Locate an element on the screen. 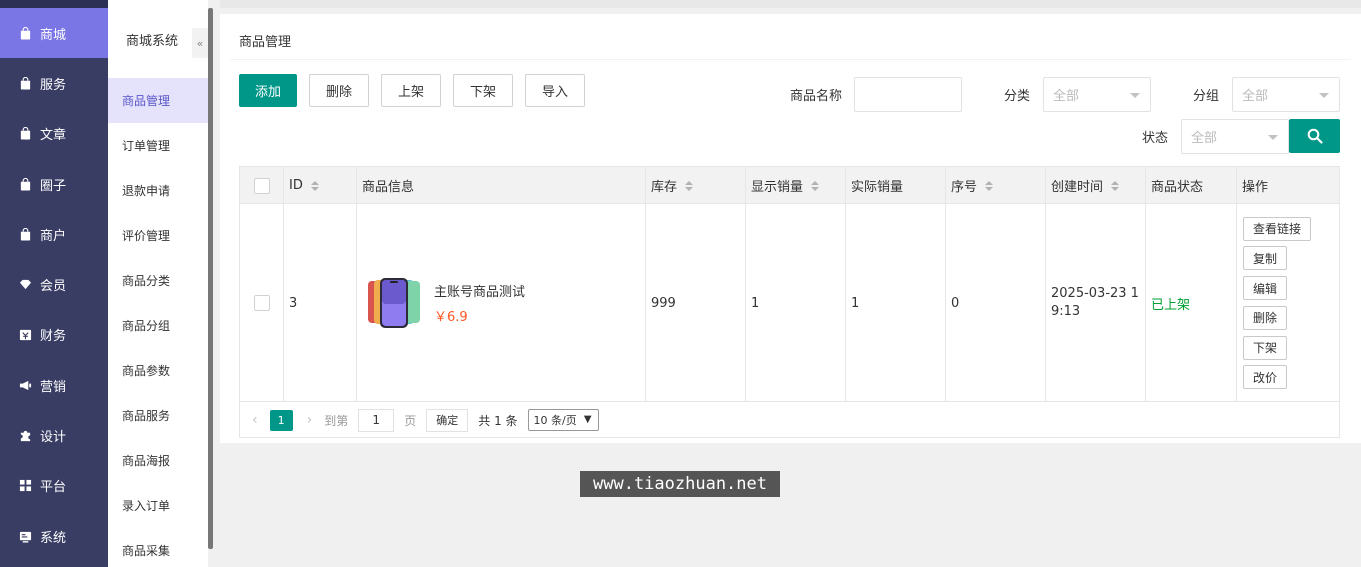  grid-icon is located at coordinates (25, 486).